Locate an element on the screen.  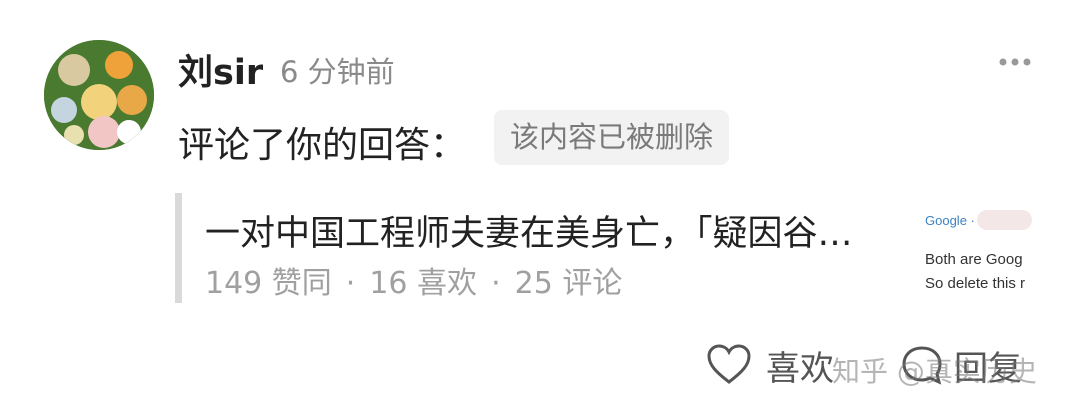
comments-count: 25 评论 is located at coordinates (568, 283).